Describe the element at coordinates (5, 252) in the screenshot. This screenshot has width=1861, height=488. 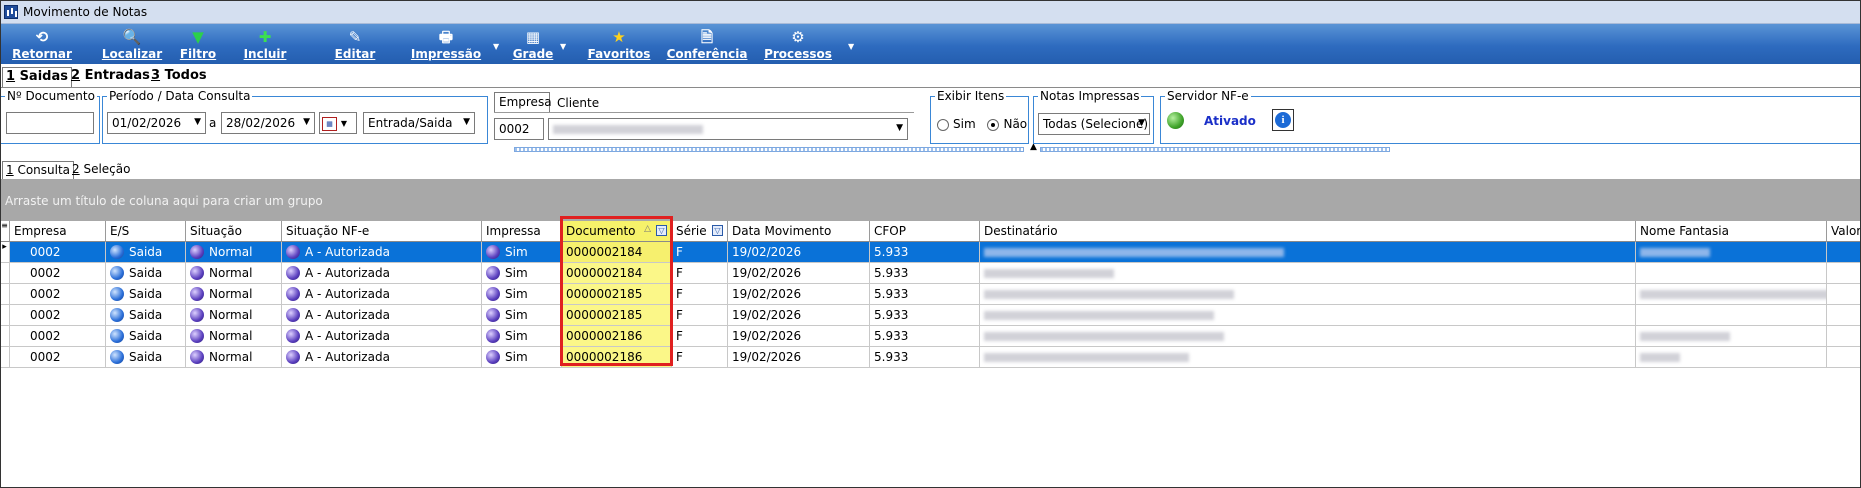
I see `row-indicator: ▸` at that location.